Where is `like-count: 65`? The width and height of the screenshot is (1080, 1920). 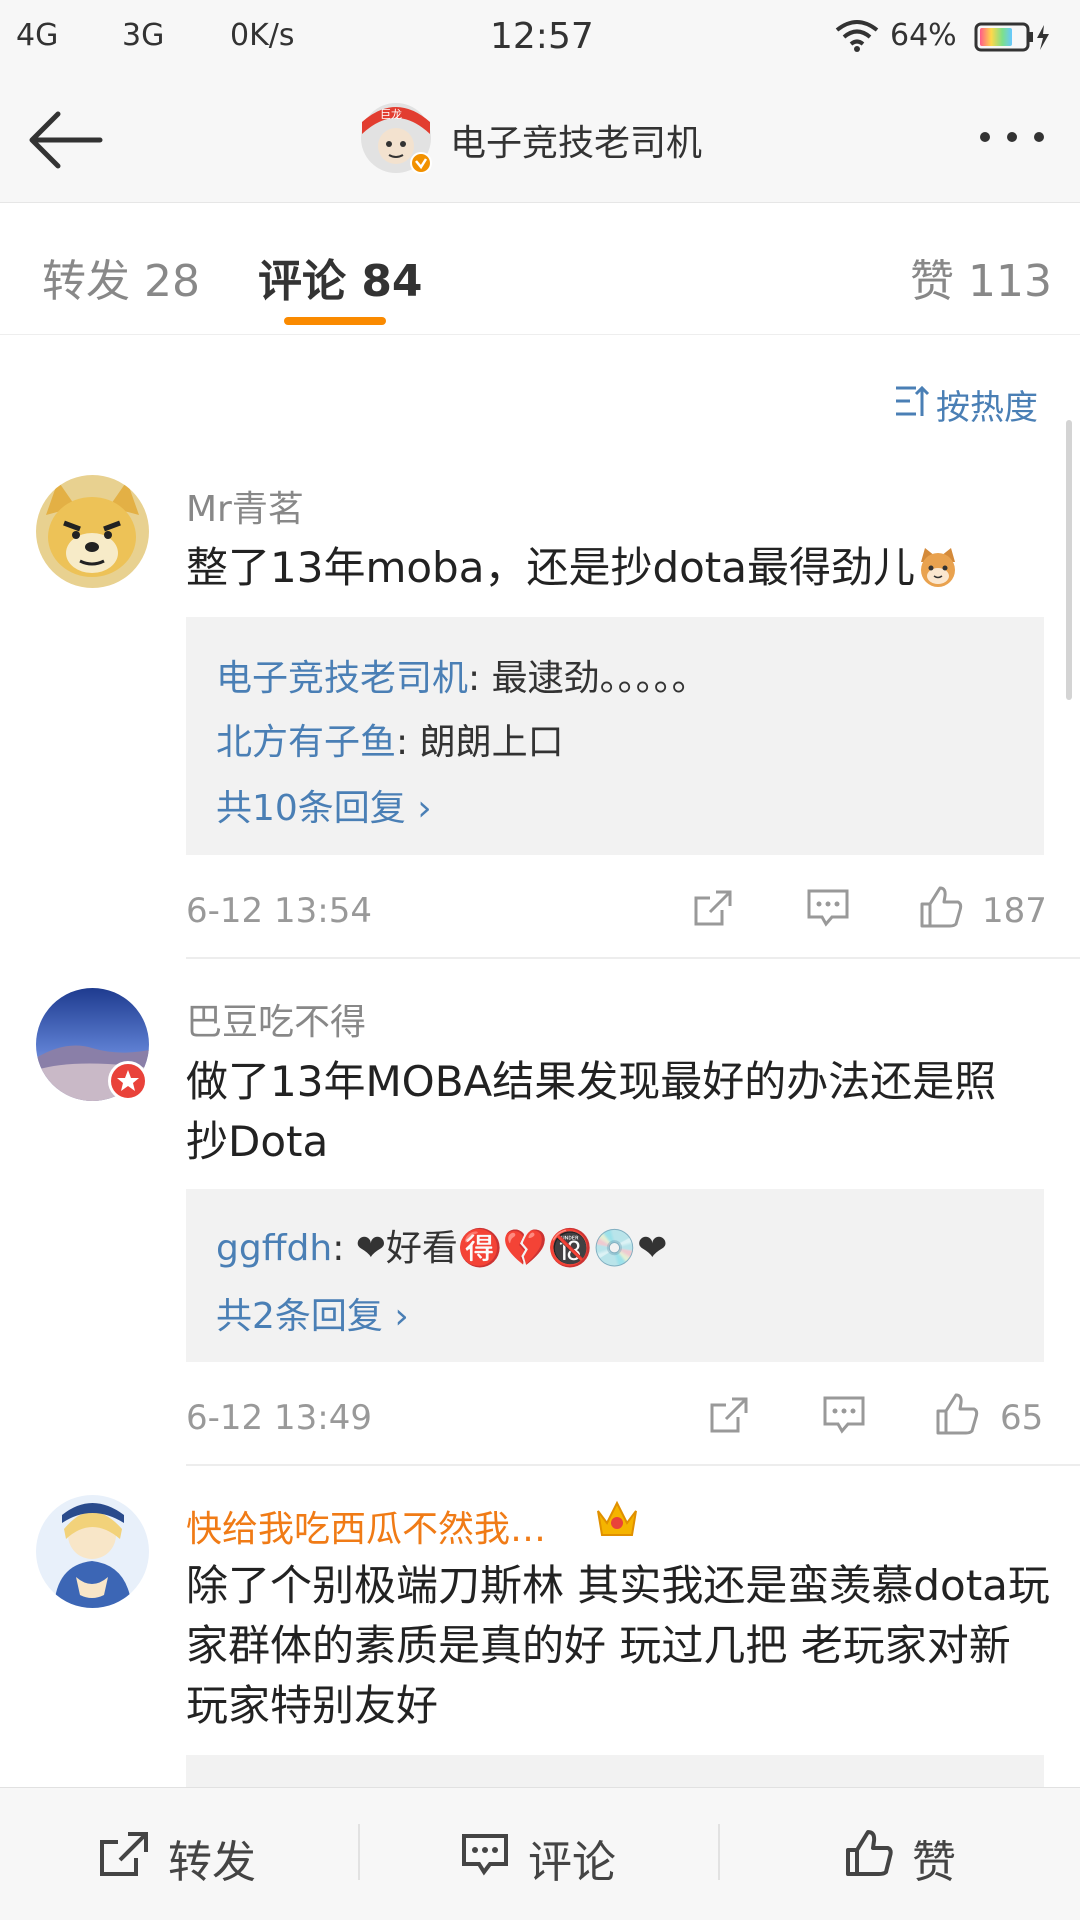
like-count: 65 is located at coordinates (1022, 1418).